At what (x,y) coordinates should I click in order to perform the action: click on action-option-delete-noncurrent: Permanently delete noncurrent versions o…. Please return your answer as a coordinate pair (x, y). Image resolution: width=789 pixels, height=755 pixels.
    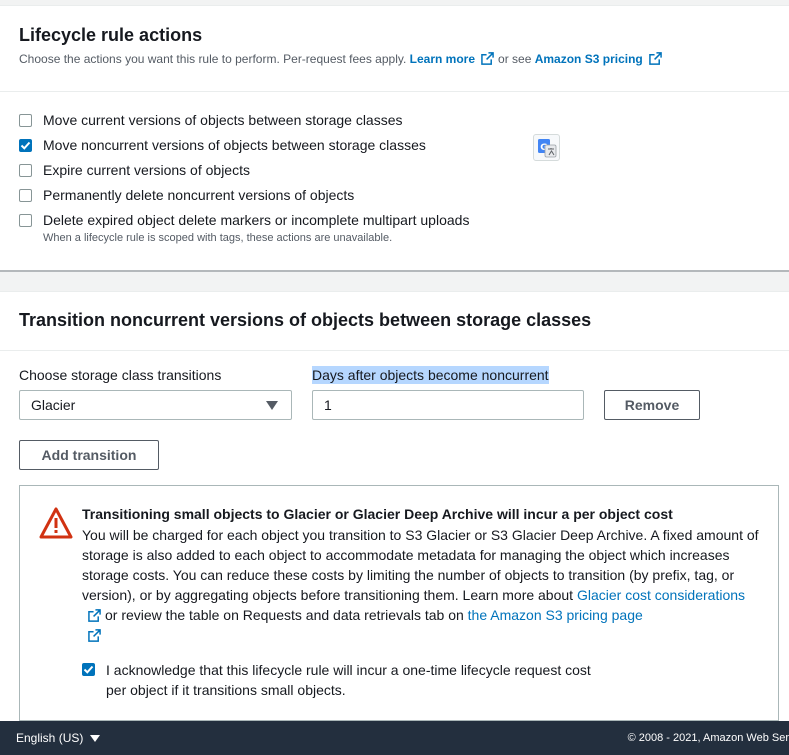
    Looking at the image, I should click on (186, 195).